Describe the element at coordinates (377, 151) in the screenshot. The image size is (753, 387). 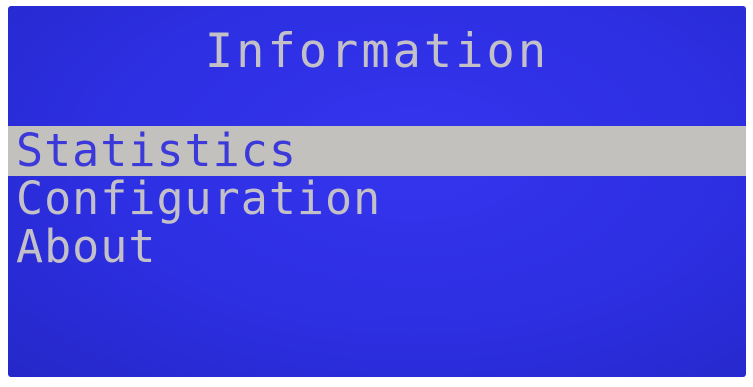
I see `menu-item-statistics: Statistics` at that location.